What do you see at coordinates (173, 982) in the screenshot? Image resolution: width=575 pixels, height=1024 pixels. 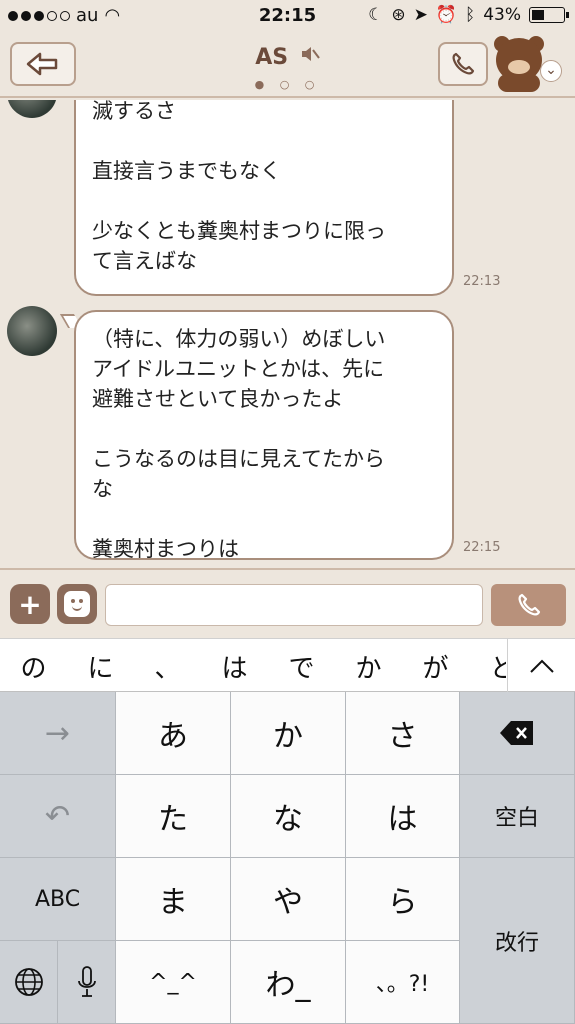 I see `kaomoji-key: ^_^` at bounding box center [173, 982].